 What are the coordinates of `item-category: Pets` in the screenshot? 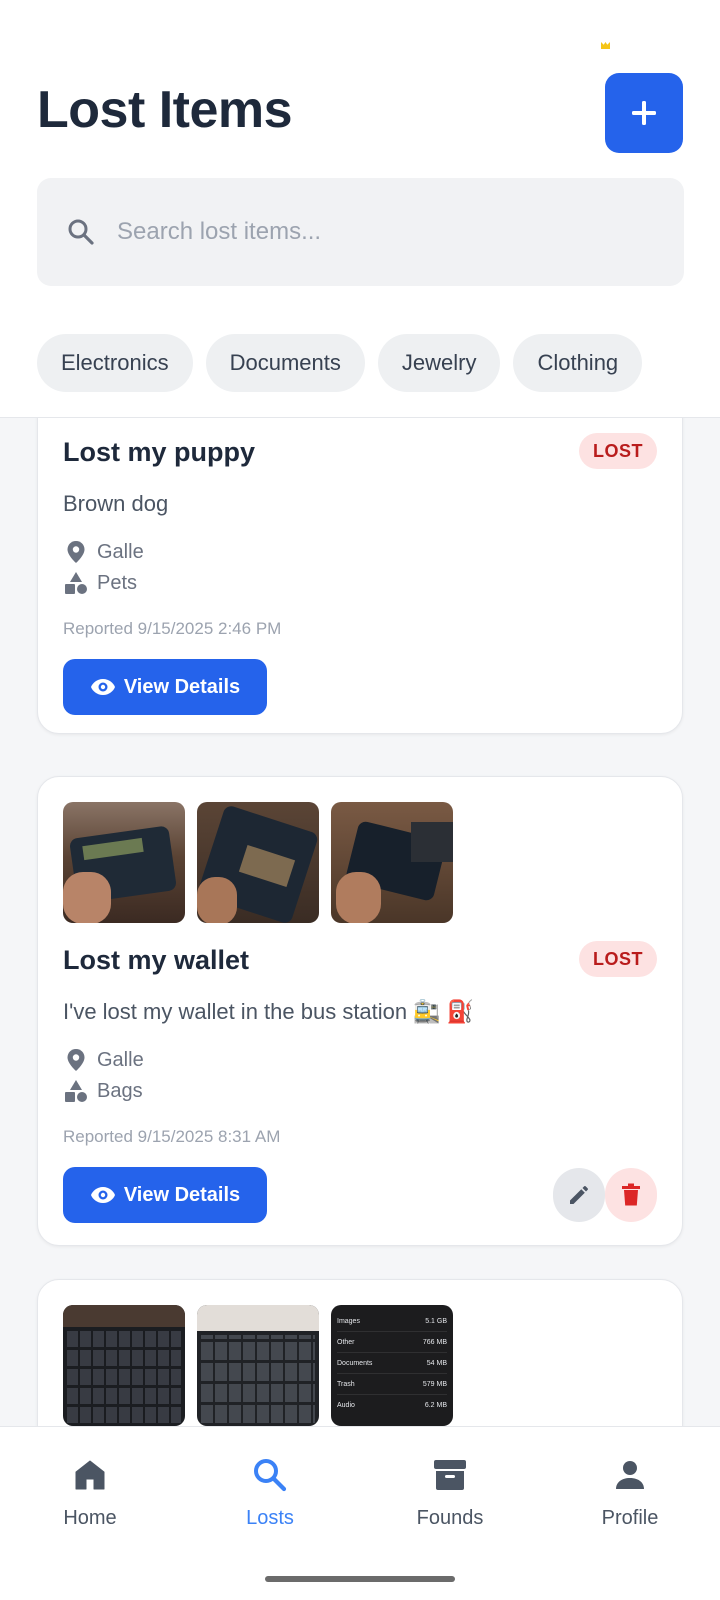 It's located at (100, 583).